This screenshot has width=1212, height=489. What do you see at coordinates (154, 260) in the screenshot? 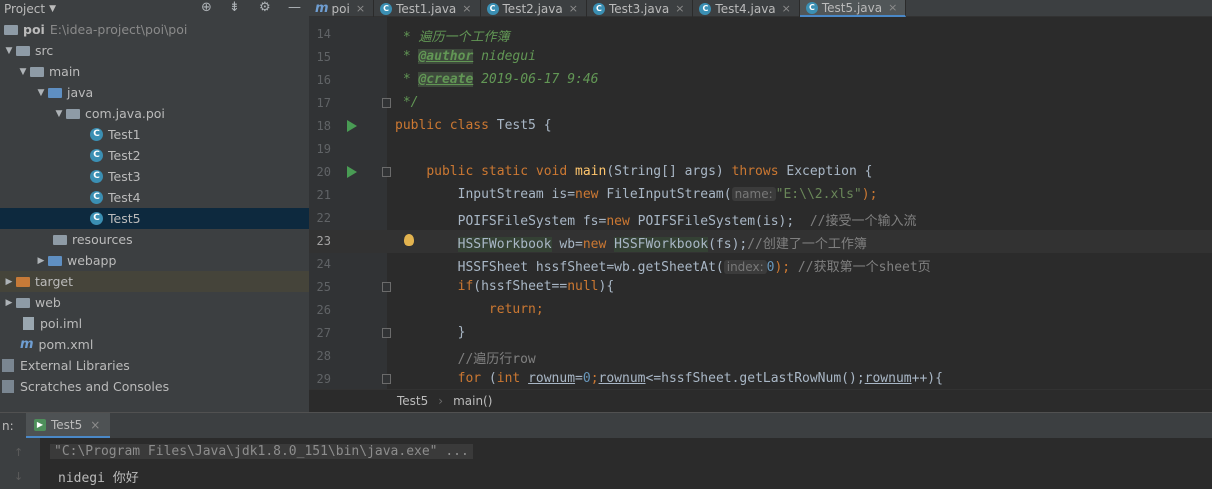
I see `tree-item-webapp: ▶ webapp` at bounding box center [154, 260].